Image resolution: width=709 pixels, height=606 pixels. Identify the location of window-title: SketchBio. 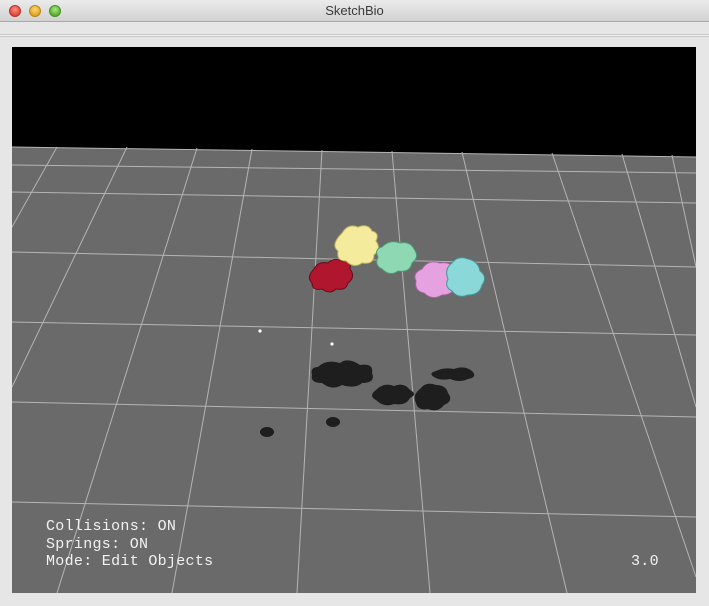
(354, 10).